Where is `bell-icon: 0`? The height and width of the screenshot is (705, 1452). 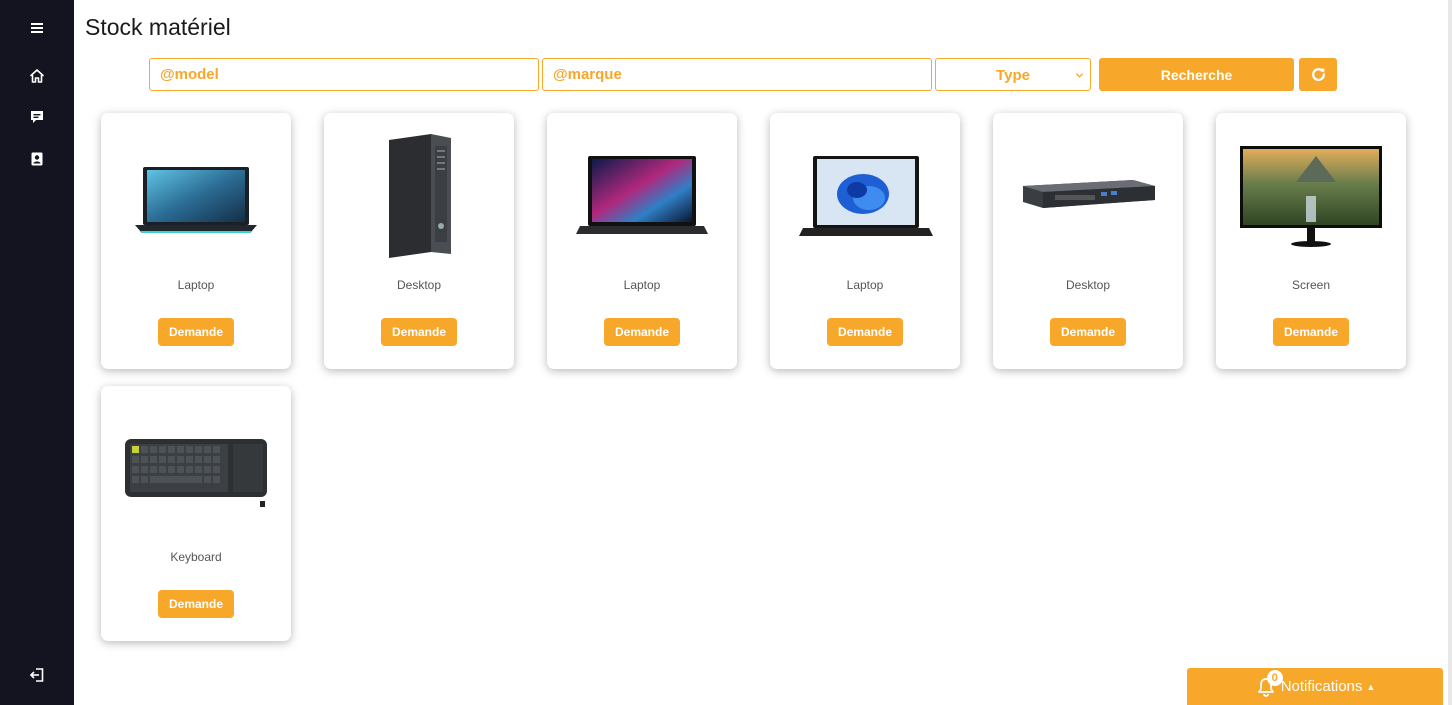
bell-icon: 0 is located at coordinates (1269, 683).